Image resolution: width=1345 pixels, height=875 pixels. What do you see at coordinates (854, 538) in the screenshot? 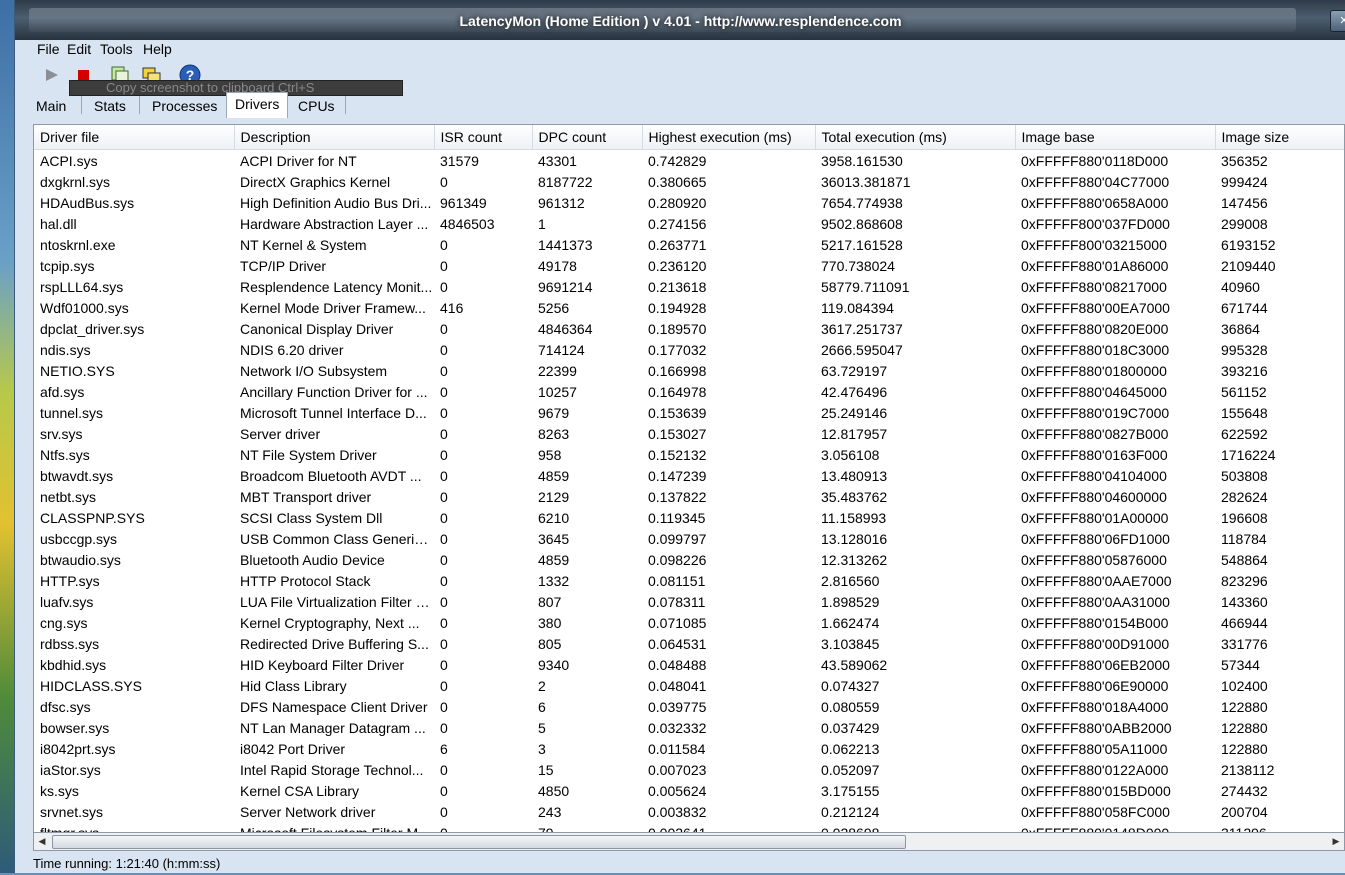
I see `table-cell: 13.128016` at bounding box center [854, 538].